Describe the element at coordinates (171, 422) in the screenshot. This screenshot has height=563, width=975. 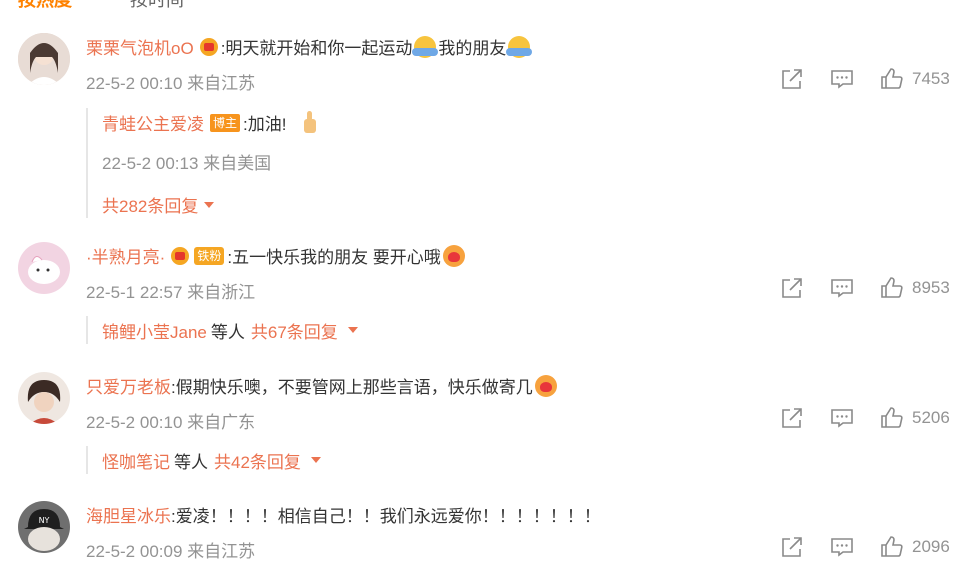
I see `comment-meta: 22-5-2 00:10 来自广东` at that location.